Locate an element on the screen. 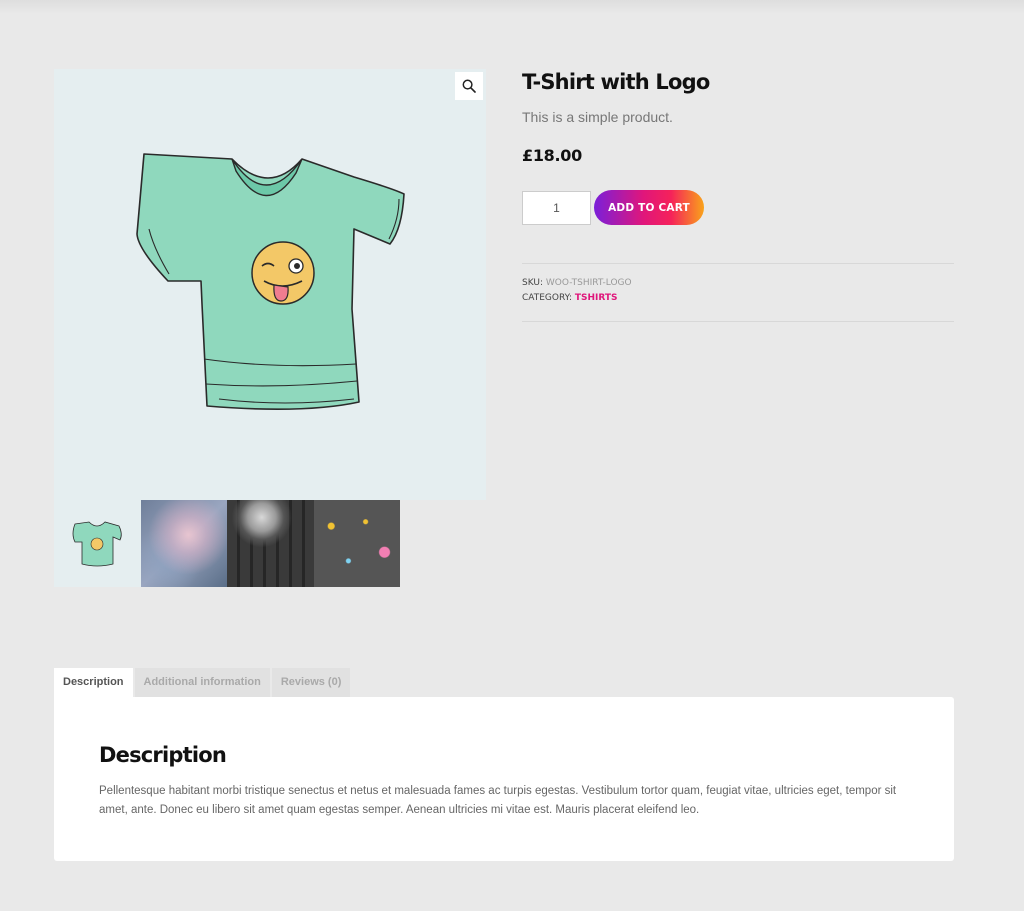 This screenshot has height=911, width=1024. thumbnail-tshirt is located at coordinates (97, 543).